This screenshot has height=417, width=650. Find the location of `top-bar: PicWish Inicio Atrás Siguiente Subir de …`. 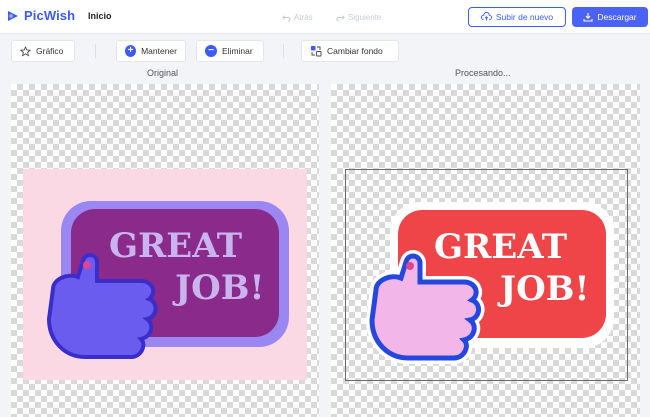

top-bar: PicWish Inicio Atrás Siguiente Subir de … is located at coordinates (325, 17).